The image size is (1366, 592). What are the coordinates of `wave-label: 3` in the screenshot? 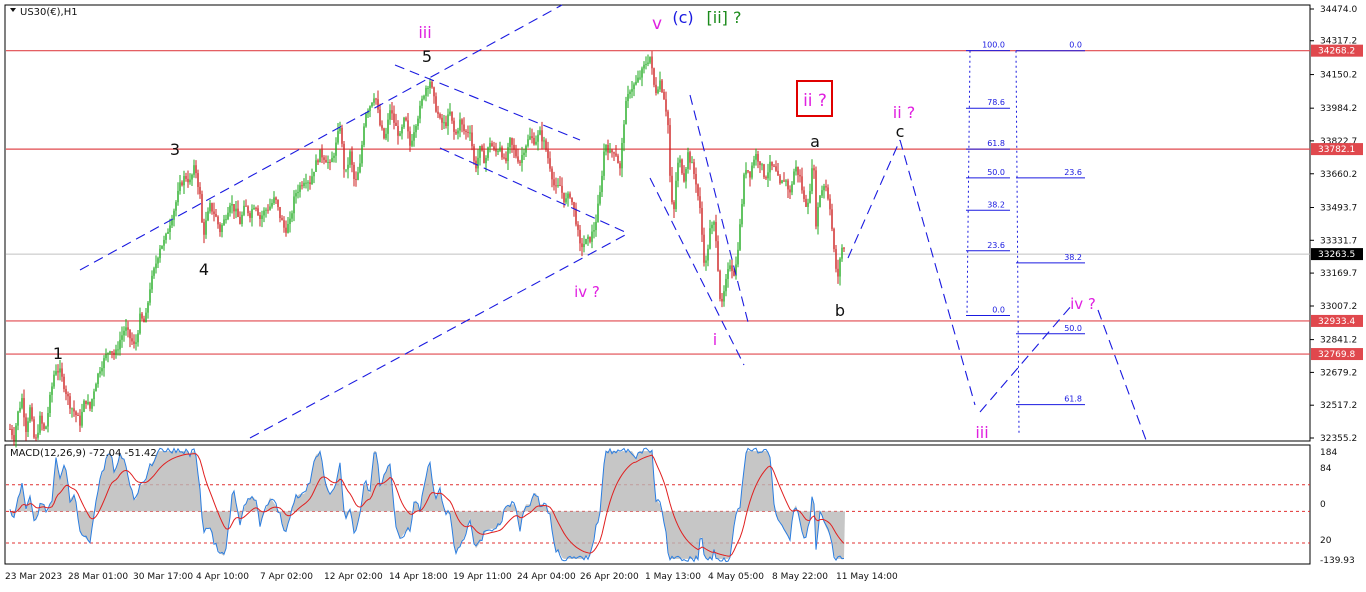 It's located at (175, 149).